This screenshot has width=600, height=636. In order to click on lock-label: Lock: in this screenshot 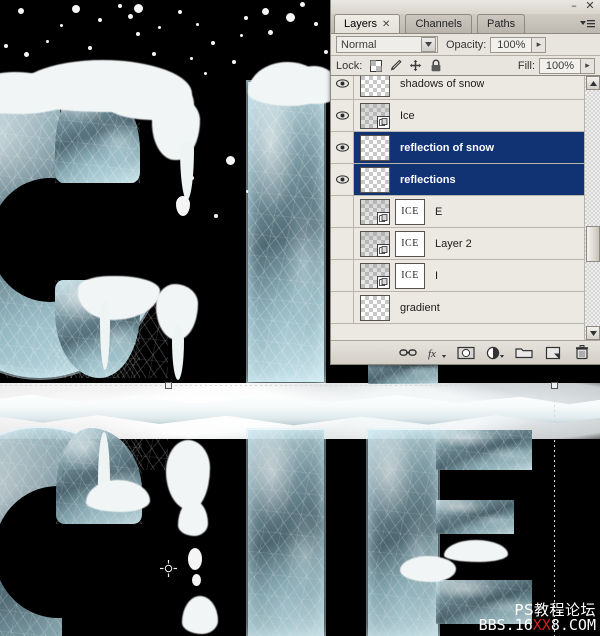, I will do `click(349, 65)`.